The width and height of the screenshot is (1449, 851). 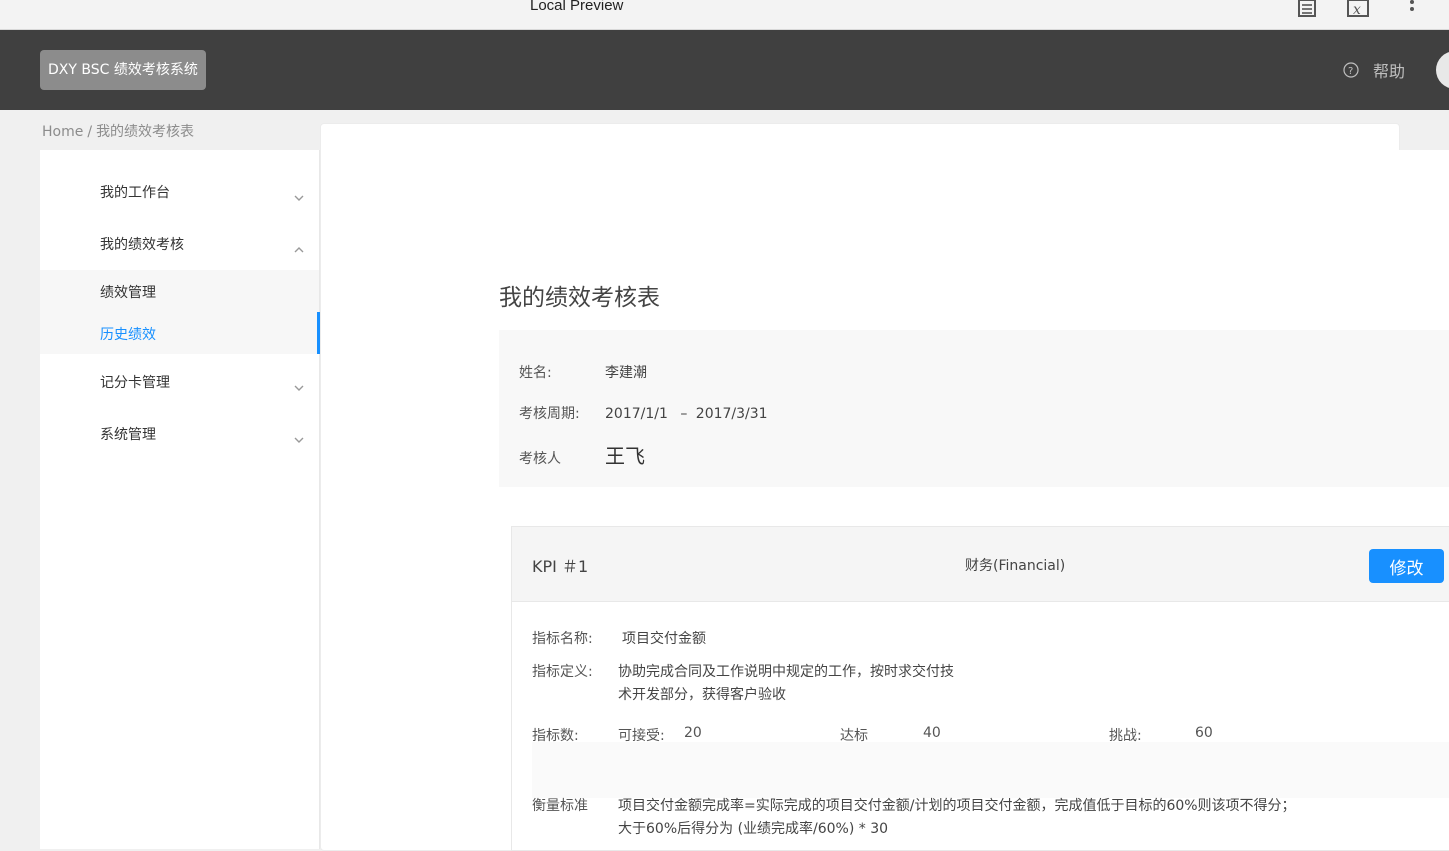 I want to click on sidebar-item-label: 系统管理, so click(x=128, y=435).